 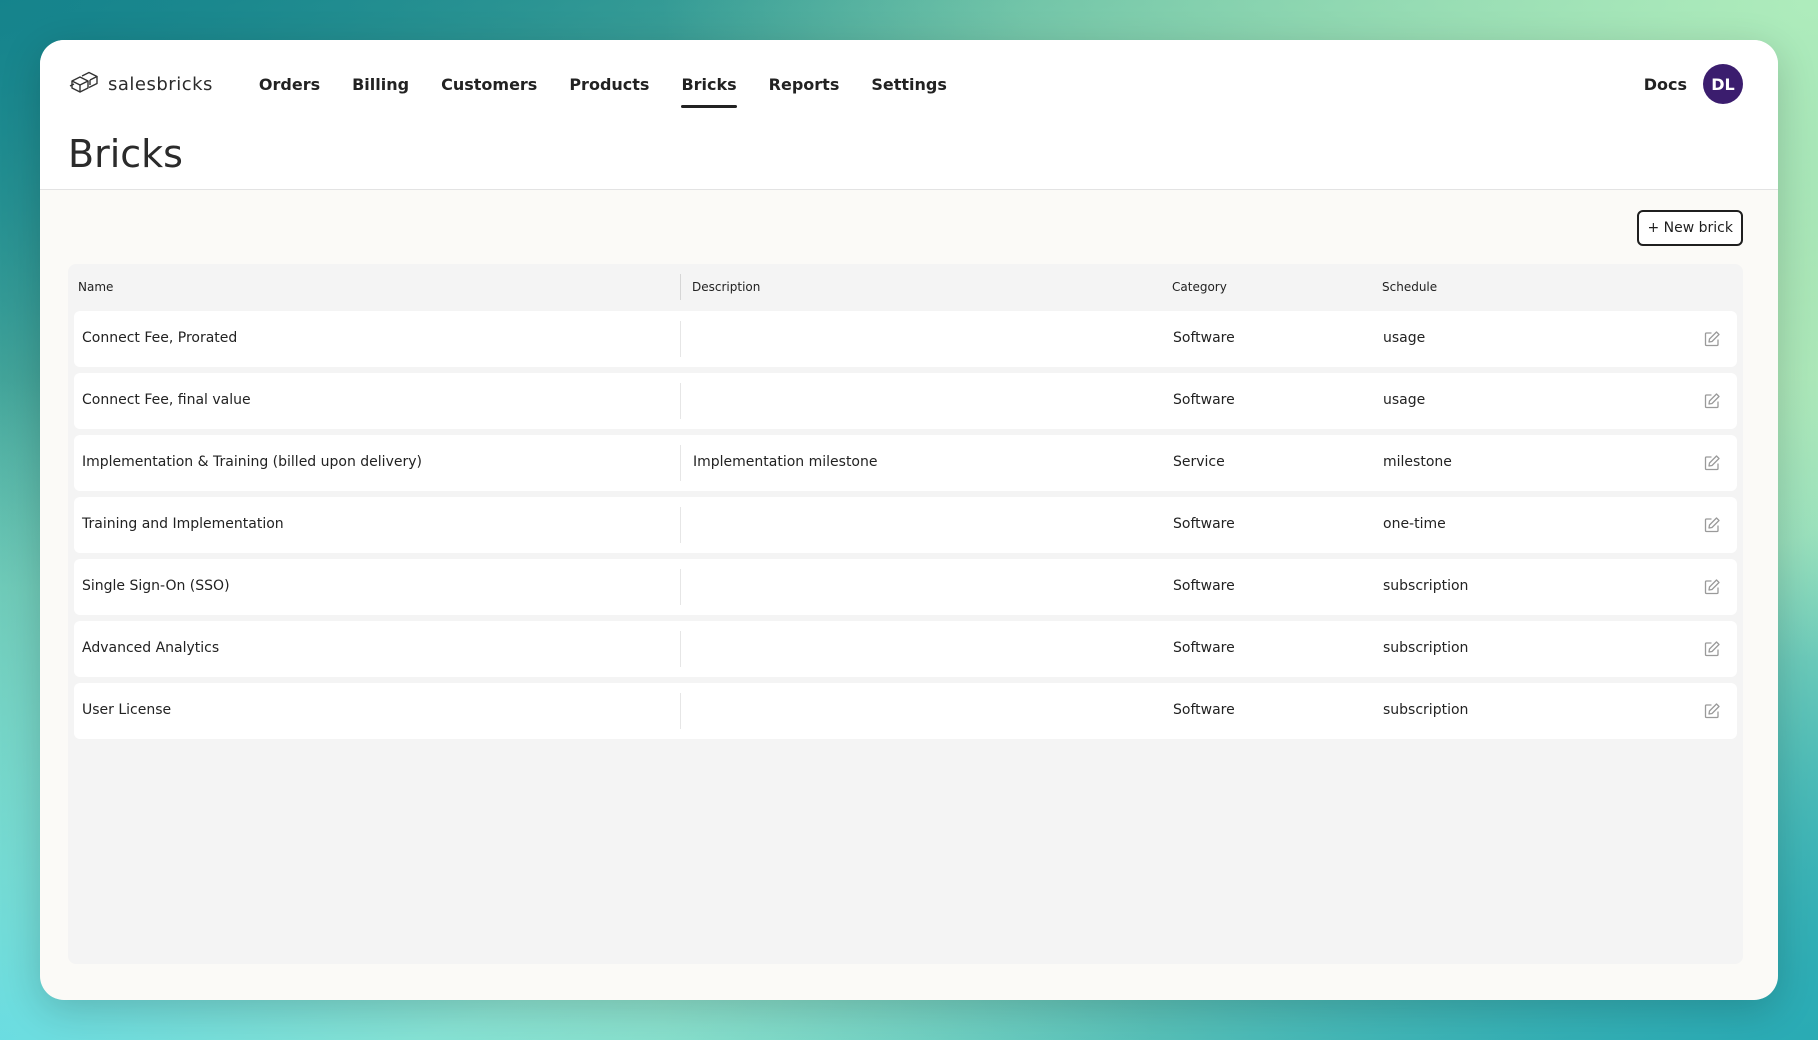 I want to click on nav-item-reports: Reports, so click(x=804, y=84).